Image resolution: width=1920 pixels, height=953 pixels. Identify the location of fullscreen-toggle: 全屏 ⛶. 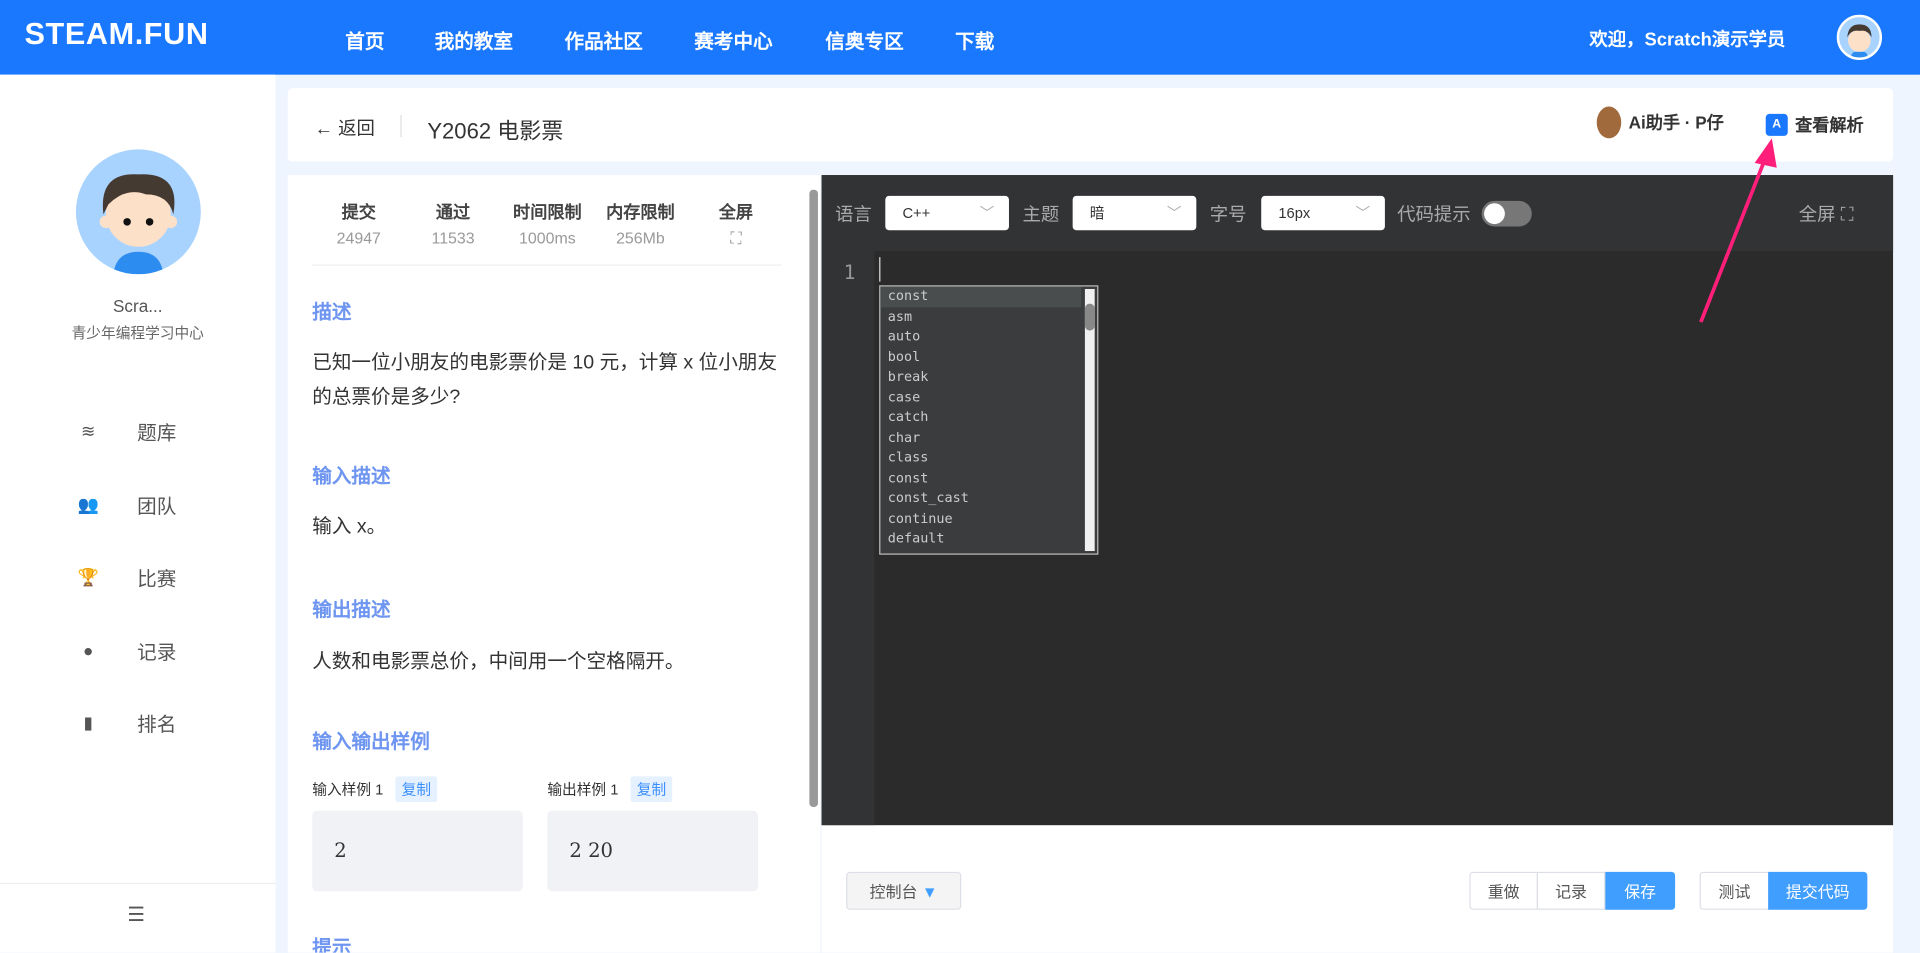
(736, 224).